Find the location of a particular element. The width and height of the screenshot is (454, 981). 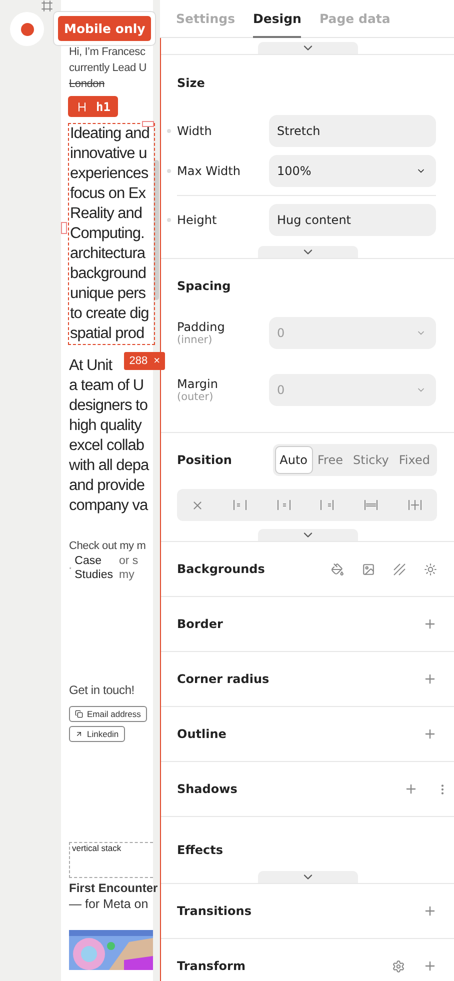

heading-line: unique pers is located at coordinates (108, 294).